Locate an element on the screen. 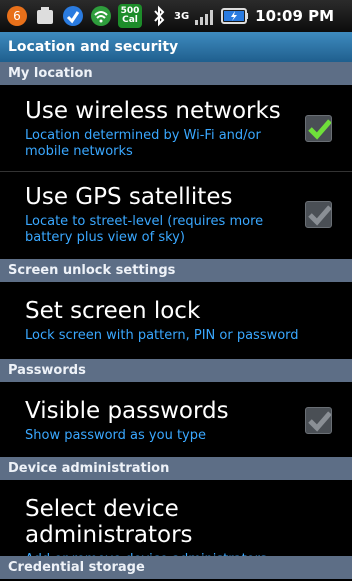 Image resolution: width=352 pixels, height=581 pixels. data-usage-badge: 500 Cal is located at coordinates (130, 16).